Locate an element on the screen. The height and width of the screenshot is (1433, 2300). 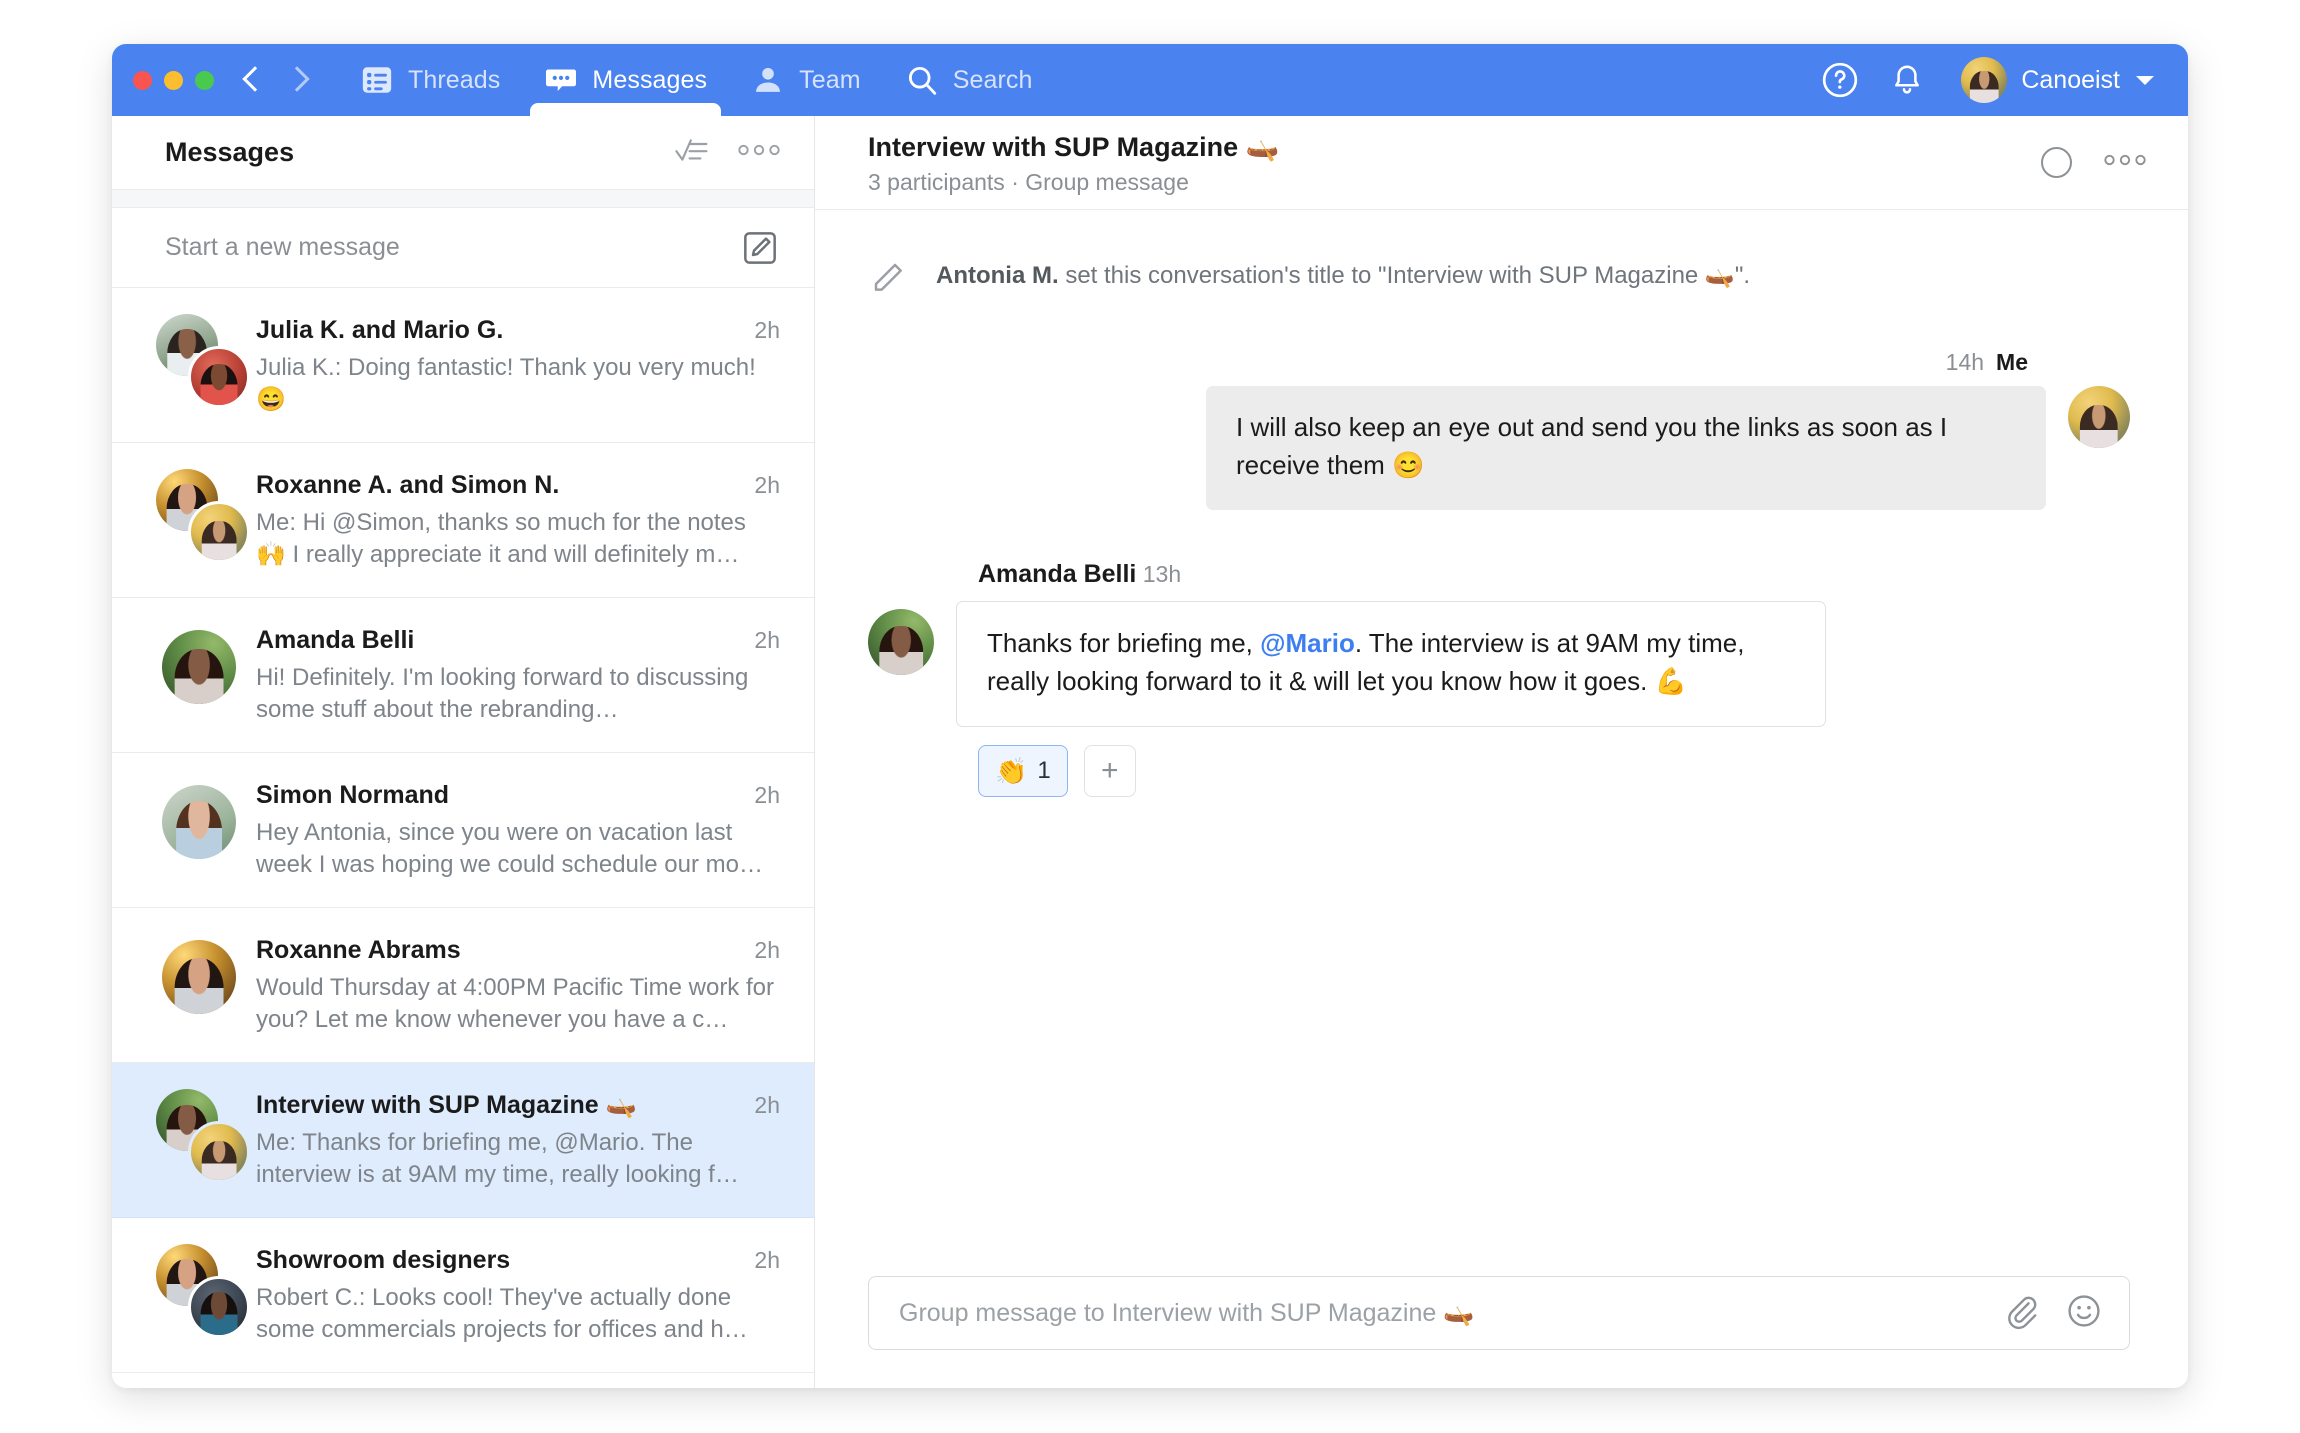
paperclip-icon is located at coordinates (2020, 1313).